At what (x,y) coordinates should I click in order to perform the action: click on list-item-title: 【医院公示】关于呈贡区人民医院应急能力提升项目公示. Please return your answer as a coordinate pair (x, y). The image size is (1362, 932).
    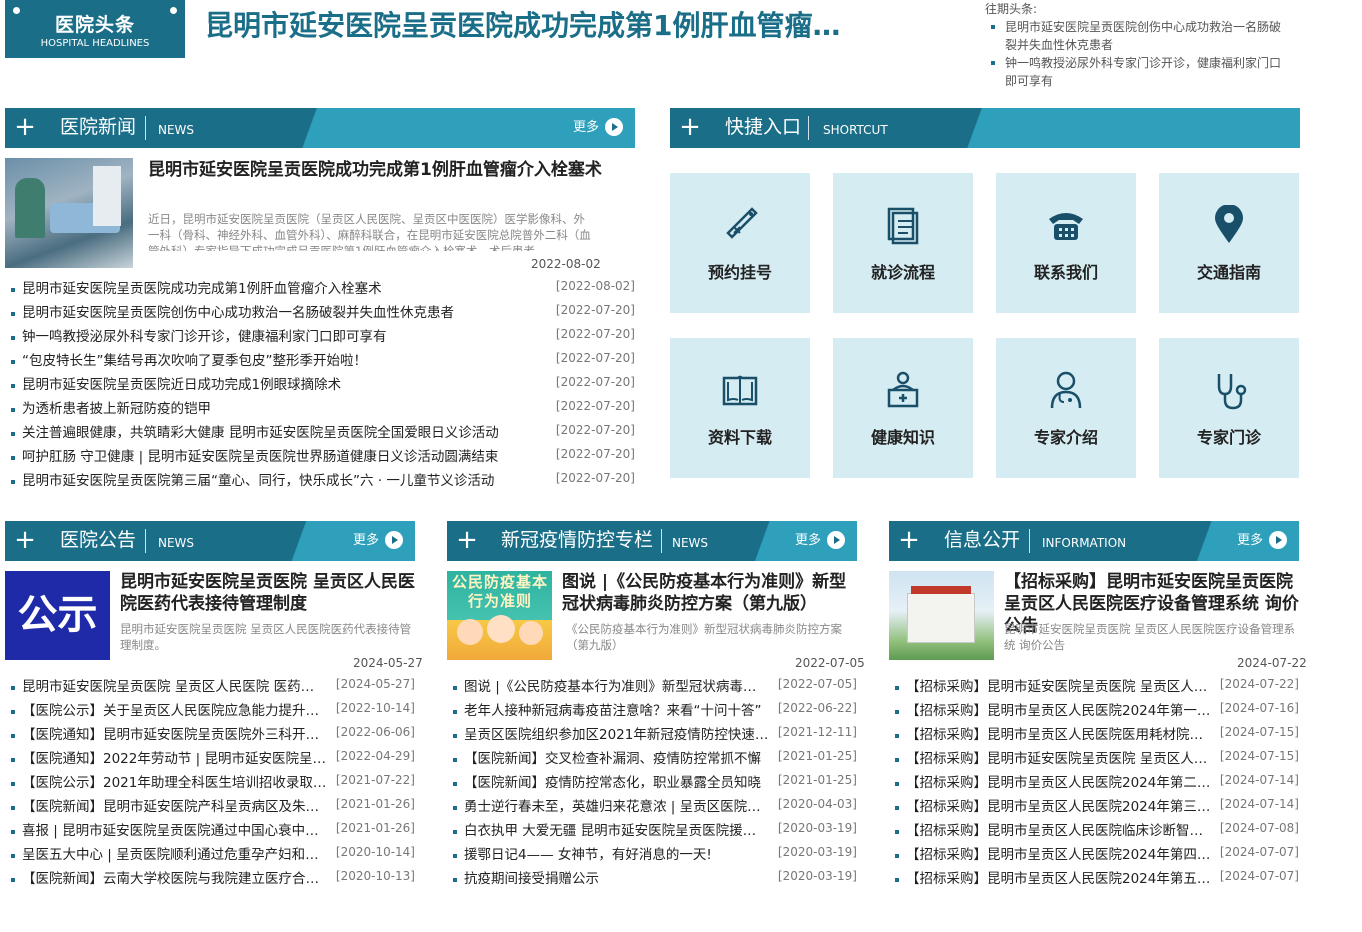
    Looking at the image, I should click on (174, 711).